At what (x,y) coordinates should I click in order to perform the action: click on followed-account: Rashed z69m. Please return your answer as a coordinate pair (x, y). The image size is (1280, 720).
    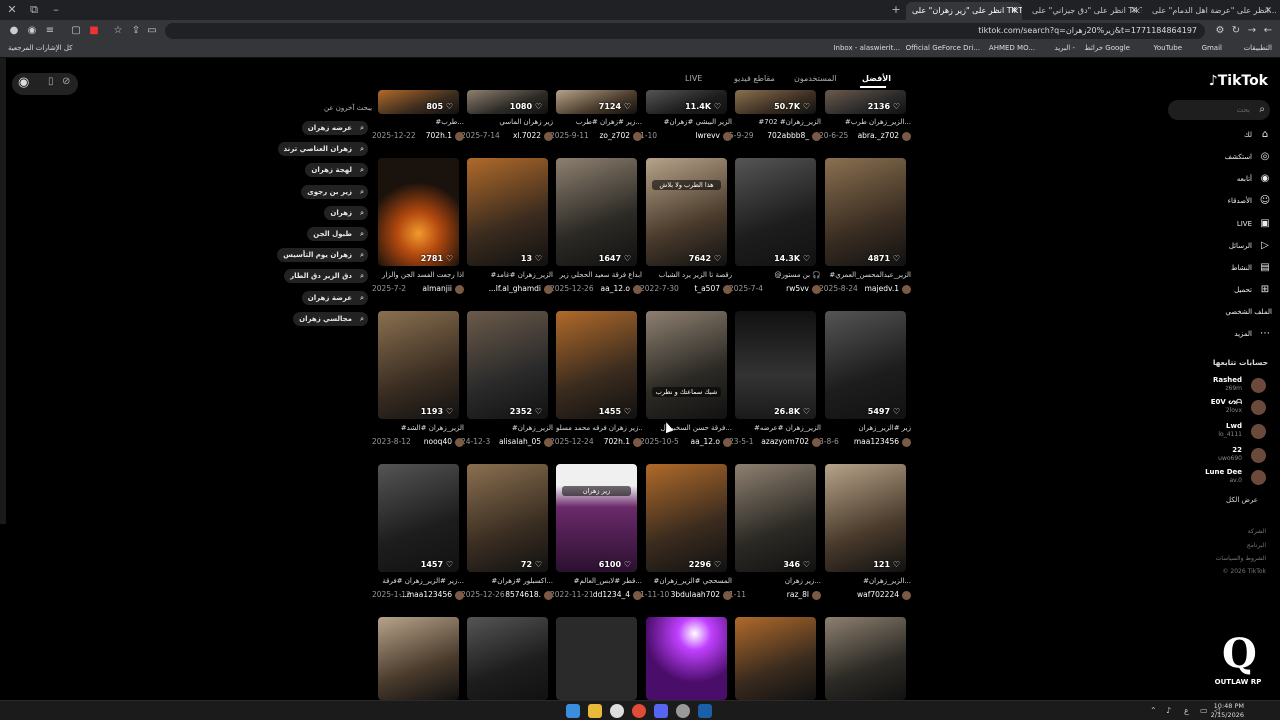
    Looking at the image, I should click on (1231, 386).